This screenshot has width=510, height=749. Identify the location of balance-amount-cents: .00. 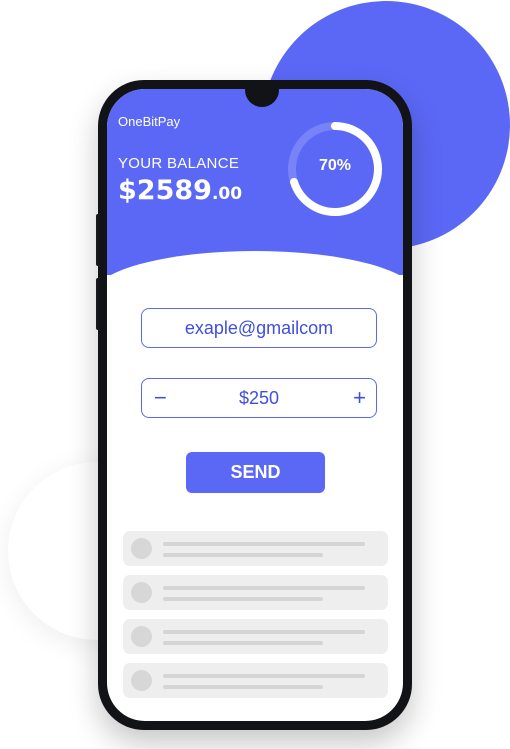
(227, 194).